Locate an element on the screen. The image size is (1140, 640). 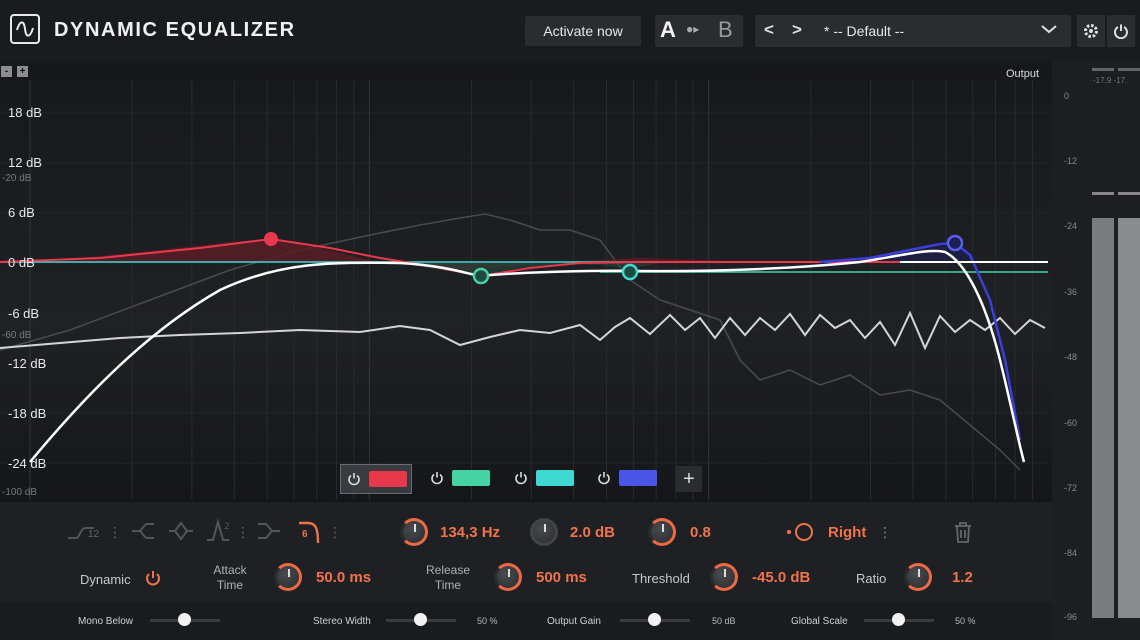
ratio-value: 1.2 is located at coordinates (962, 577).